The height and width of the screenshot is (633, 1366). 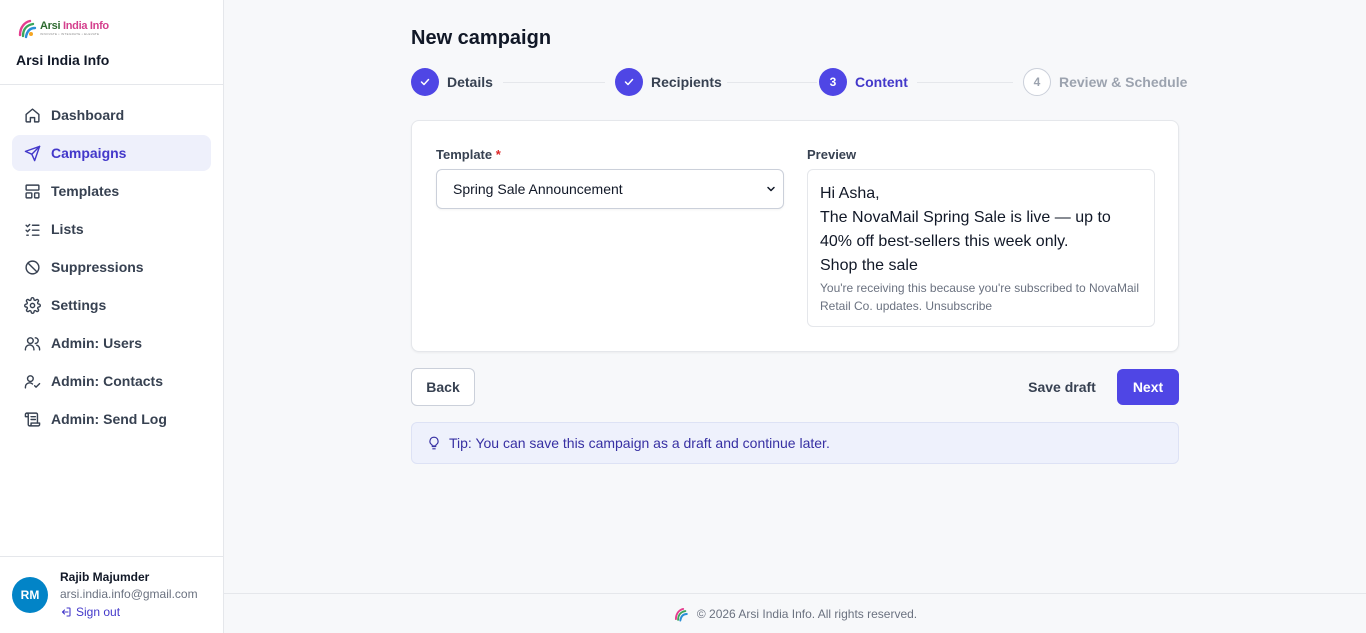 What do you see at coordinates (481, 38) in the screenshot?
I see `page-title: New campaign` at bounding box center [481, 38].